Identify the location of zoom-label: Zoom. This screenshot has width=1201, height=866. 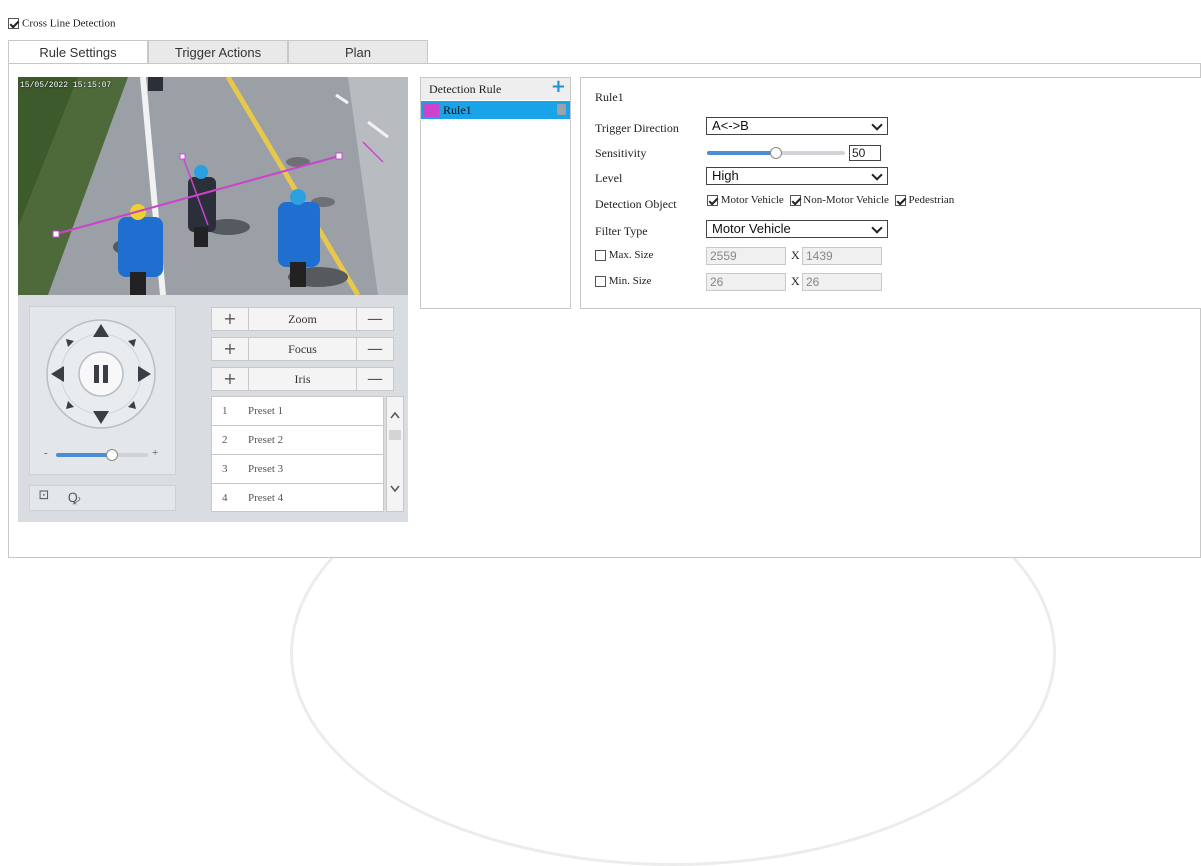
(302, 319).